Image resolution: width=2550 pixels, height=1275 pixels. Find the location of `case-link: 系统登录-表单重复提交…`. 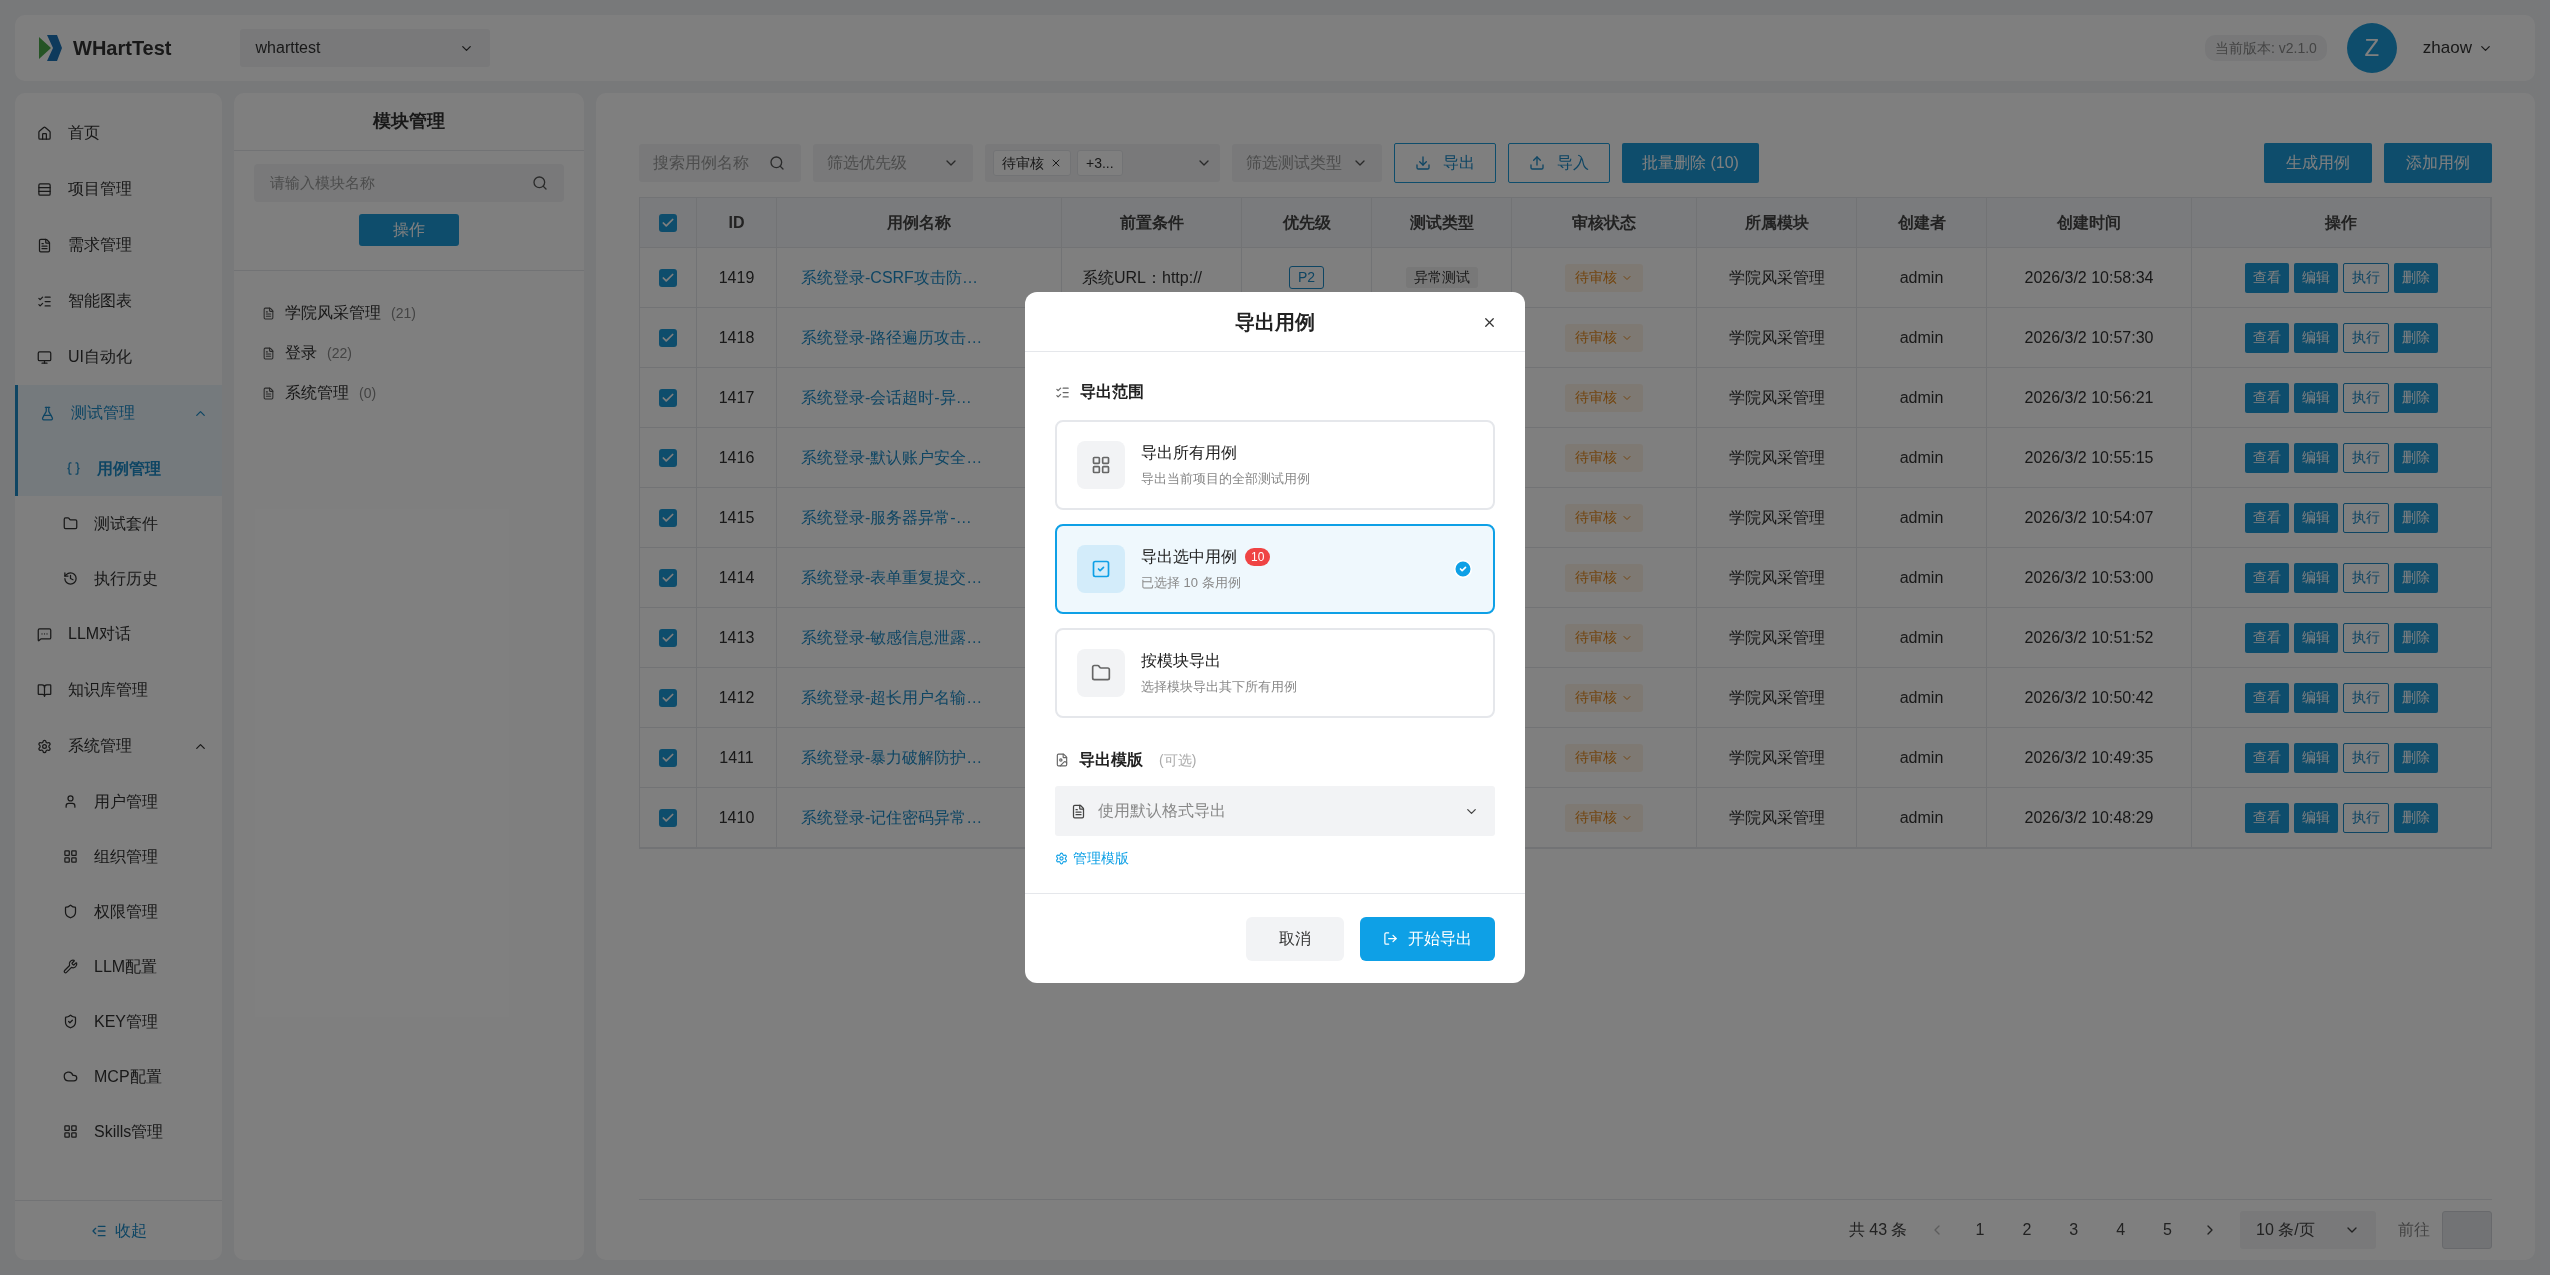

case-link: 系统登录-表单重复提交… is located at coordinates (892, 577).